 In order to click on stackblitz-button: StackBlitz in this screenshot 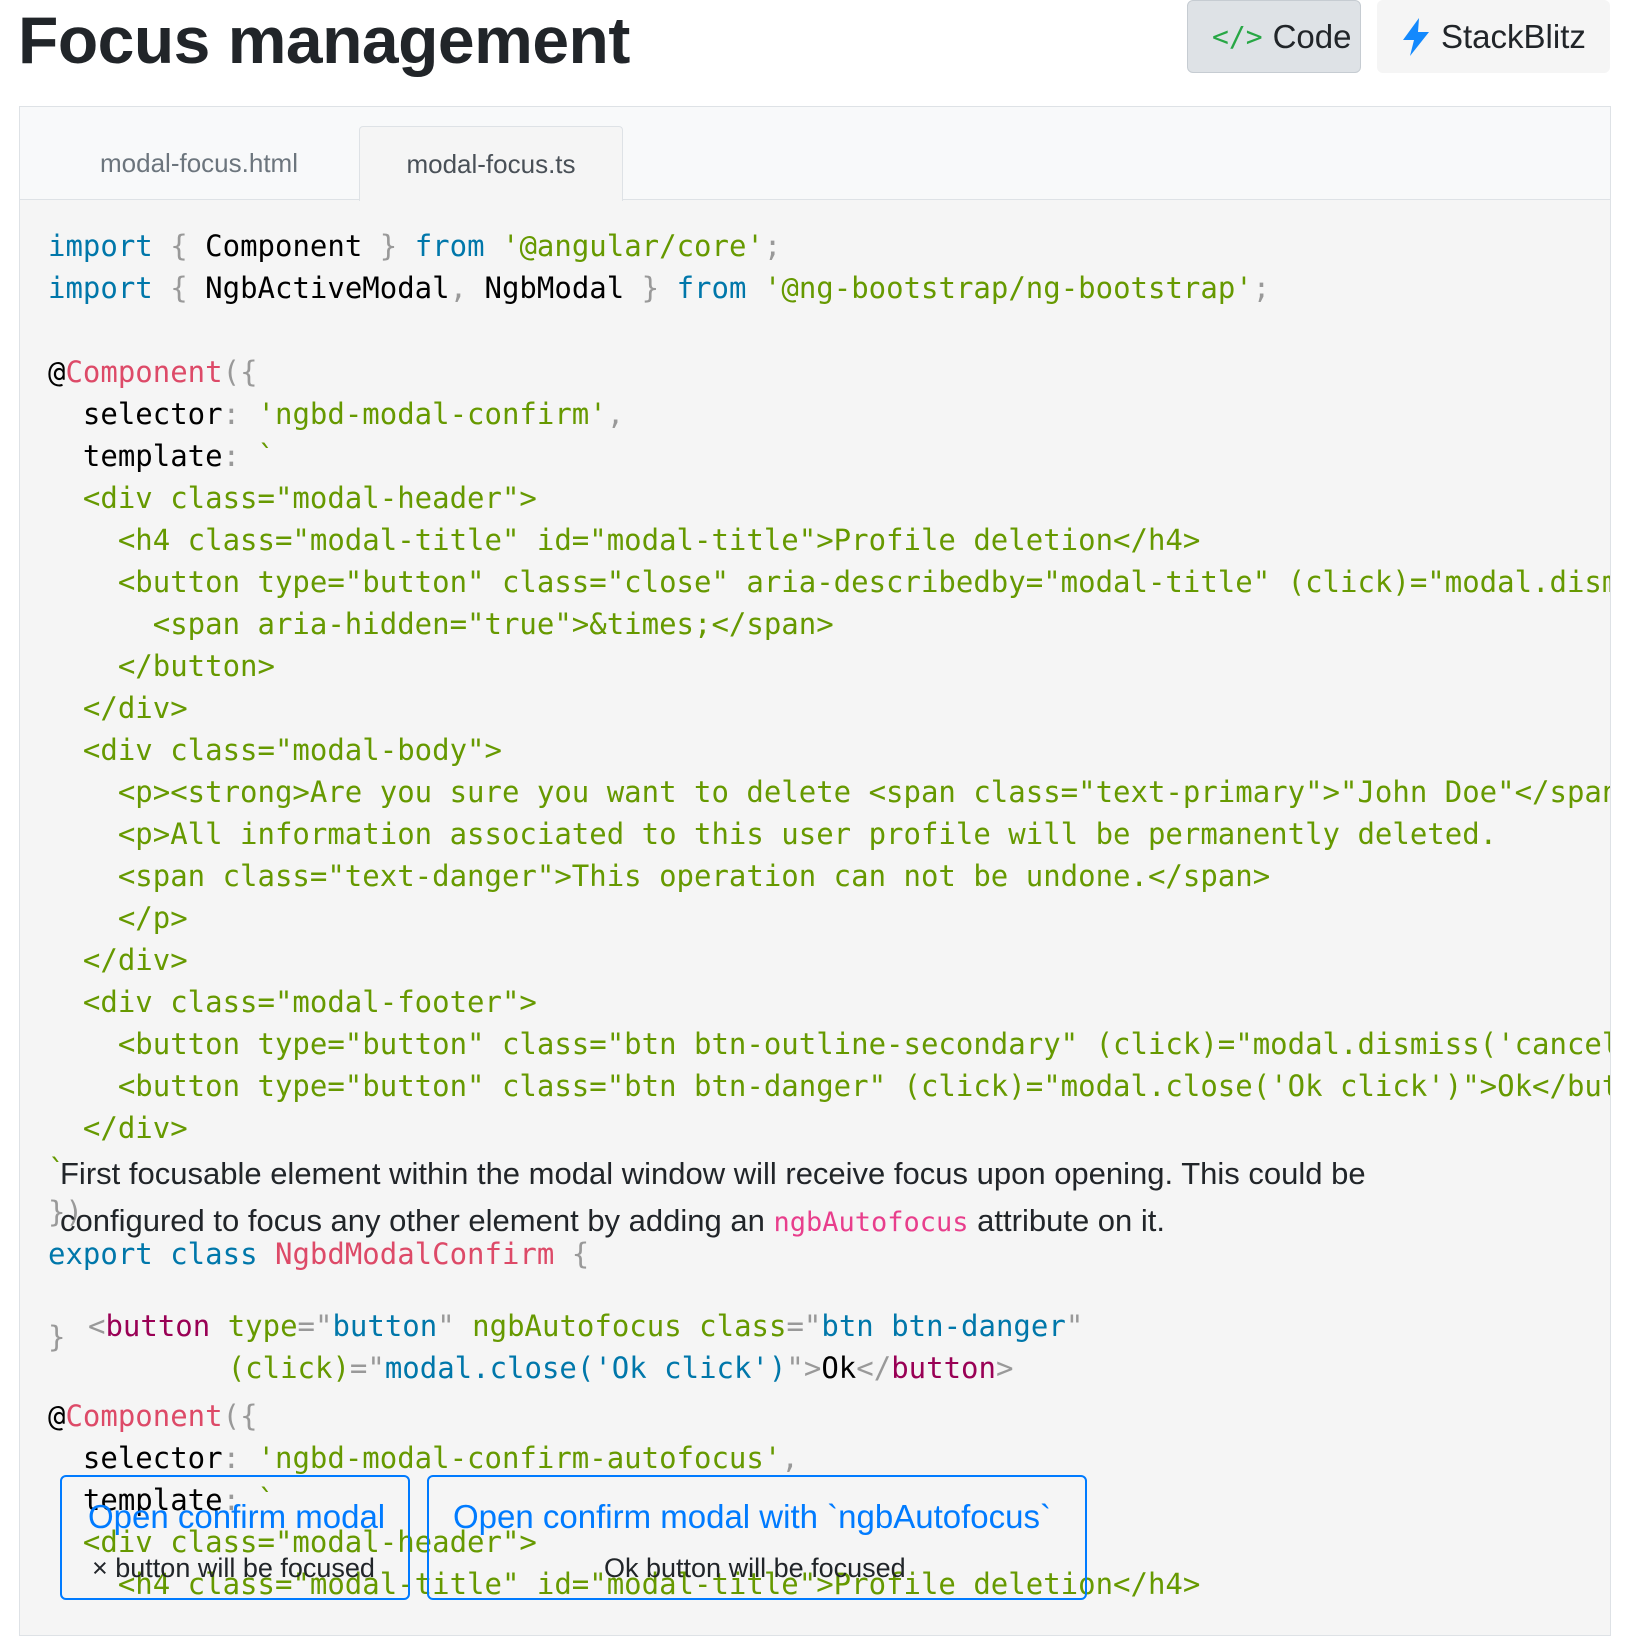, I will do `click(1493, 36)`.